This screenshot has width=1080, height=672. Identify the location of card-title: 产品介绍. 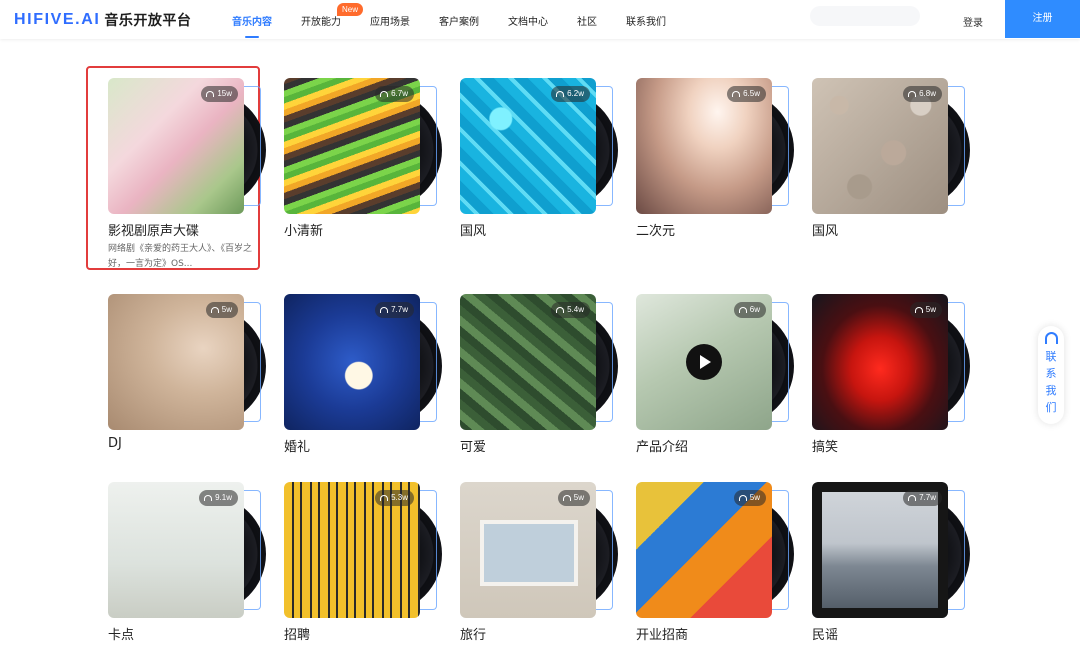
(662, 445).